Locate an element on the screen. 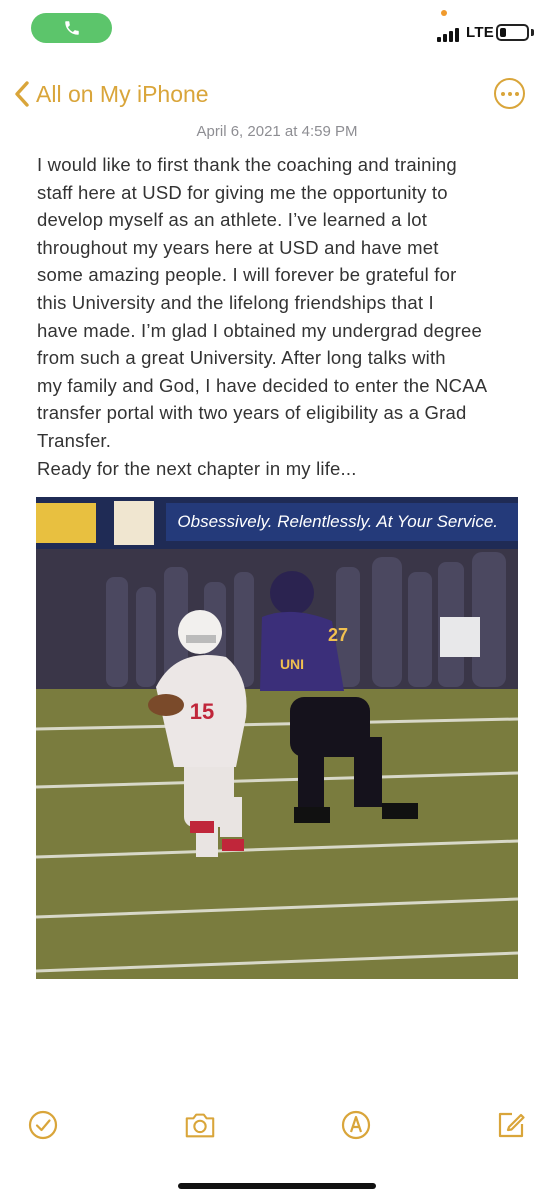  home-indicator is located at coordinates (277, 1186).